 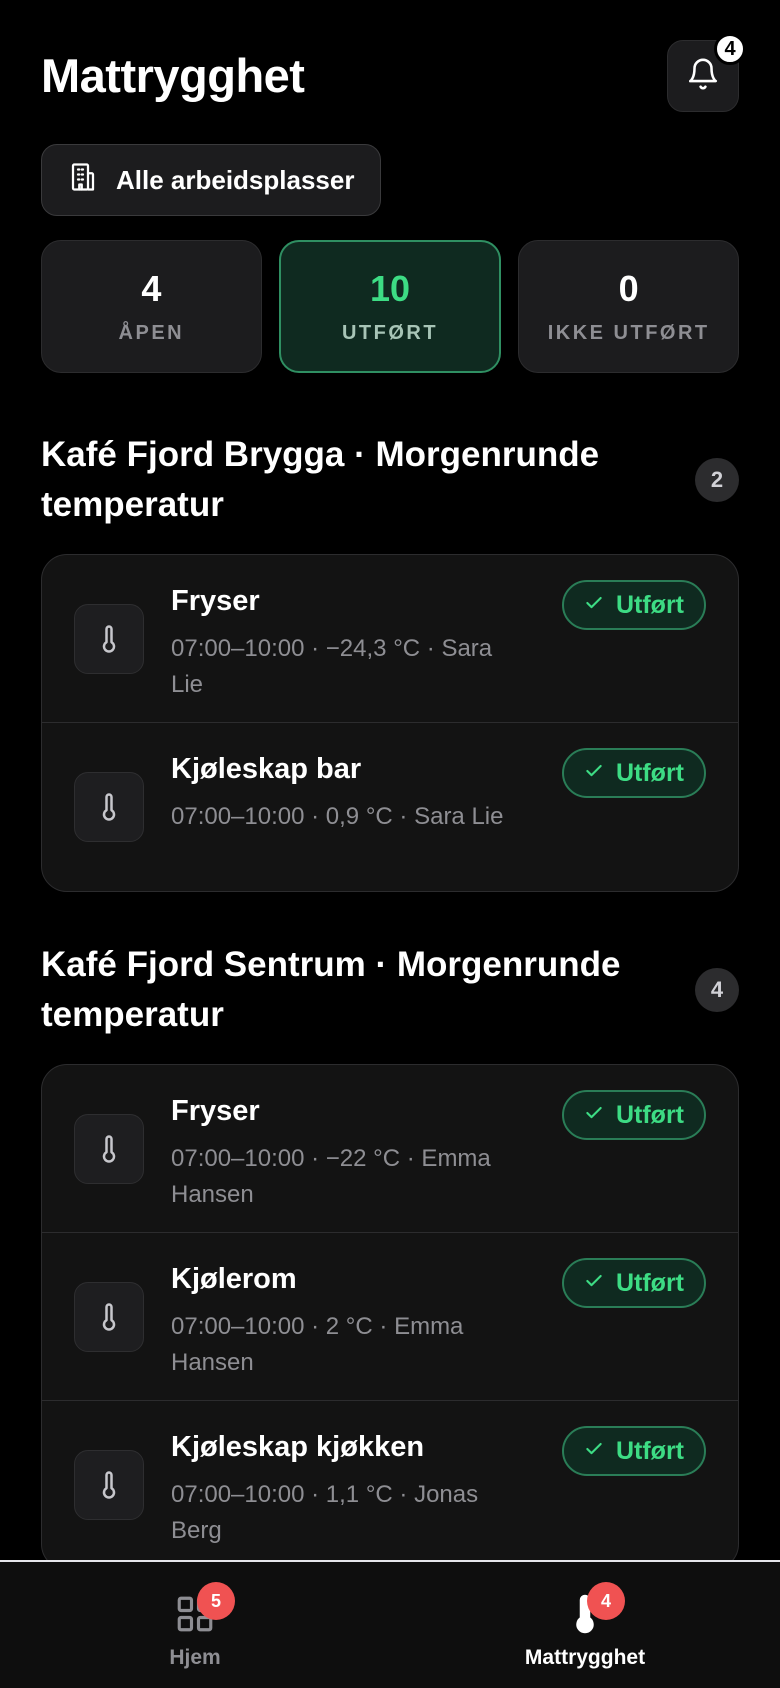 I want to click on workplace-filter-button: Alle arbeidsplasser, so click(x=211, y=180).